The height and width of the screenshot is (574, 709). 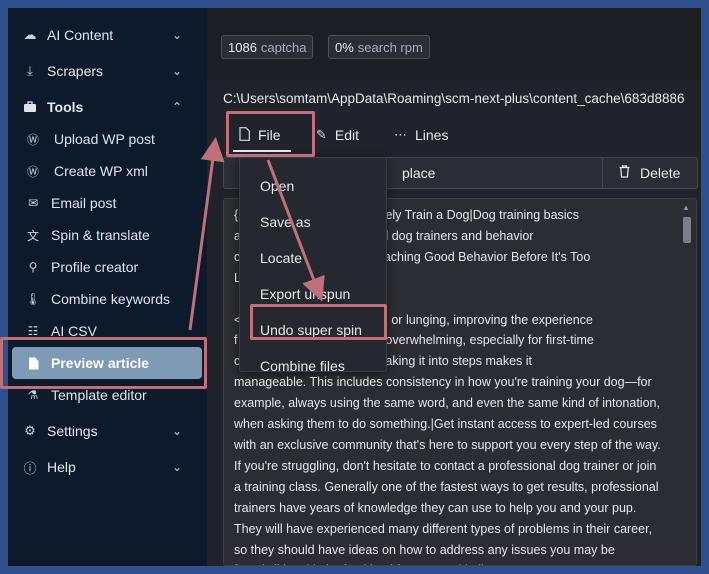 I want to click on scroll-thumb, so click(x=687, y=230).